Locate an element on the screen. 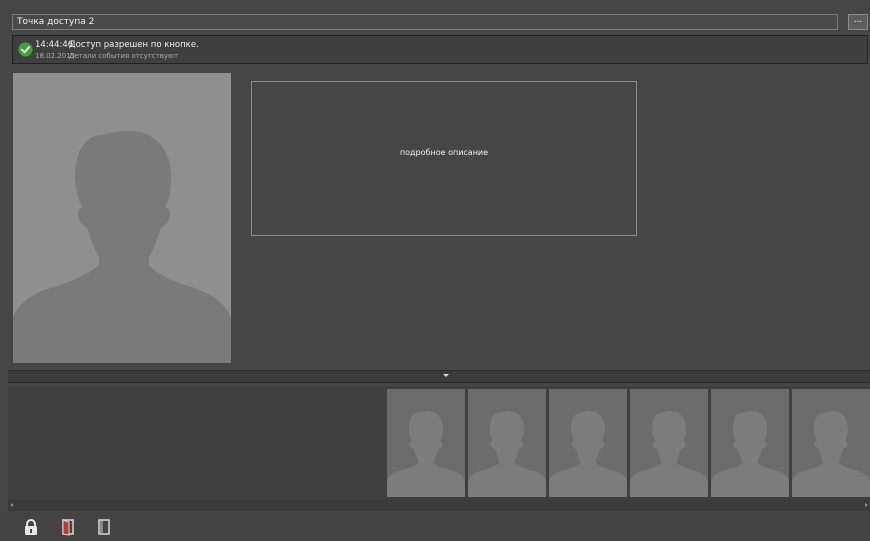 This screenshot has height=541, width=870. horizontal-scrollbar is located at coordinates (439, 505).